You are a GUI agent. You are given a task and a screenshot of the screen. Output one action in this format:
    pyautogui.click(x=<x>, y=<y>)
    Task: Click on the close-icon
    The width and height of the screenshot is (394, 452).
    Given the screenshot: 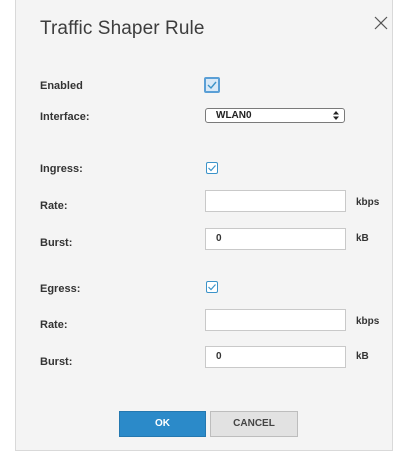 What is the action you would take?
    pyautogui.click(x=381, y=23)
    